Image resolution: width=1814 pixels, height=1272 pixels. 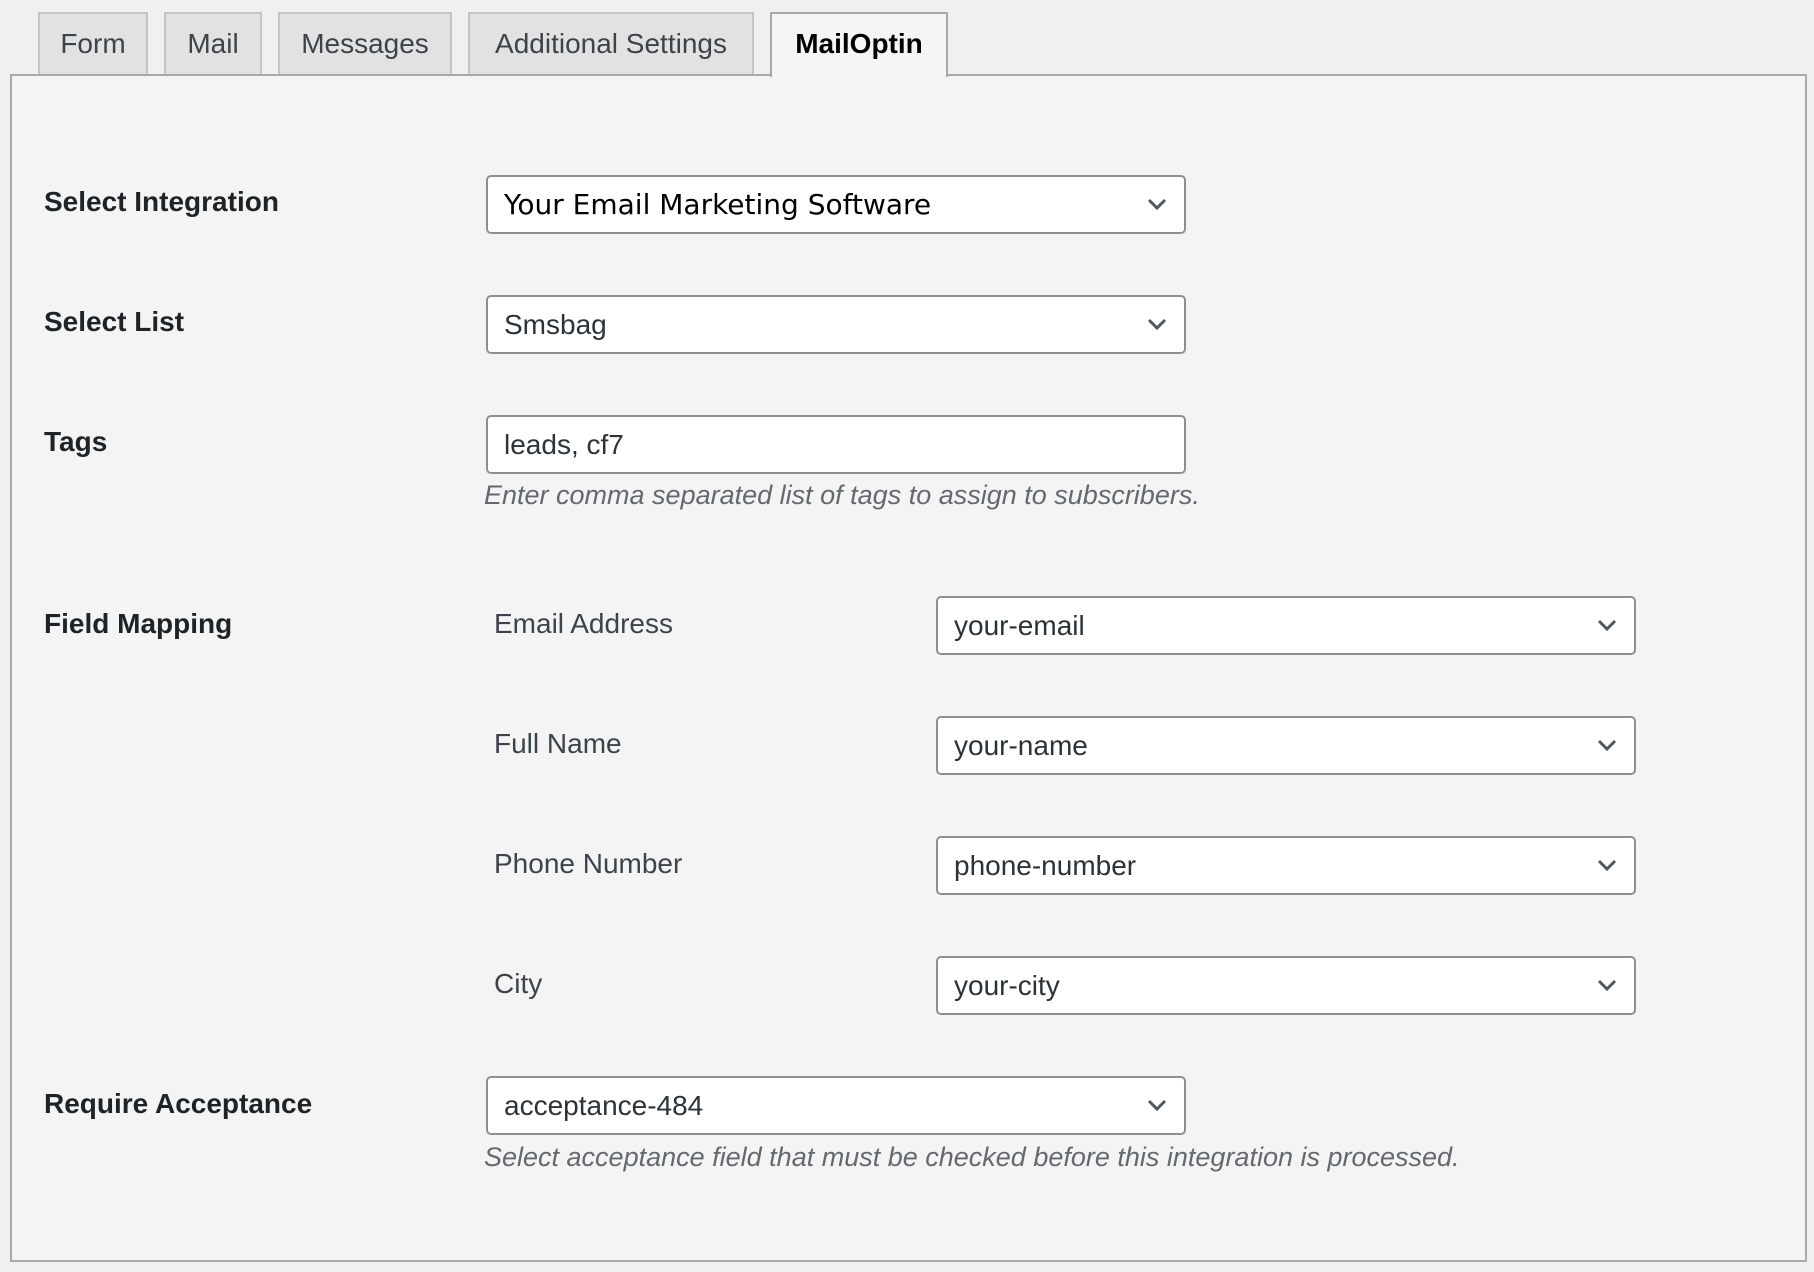 What do you see at coordinates (213, 43) in the screenshot?
I see `tab-mail: Mail` at bounding box center [213, 43].